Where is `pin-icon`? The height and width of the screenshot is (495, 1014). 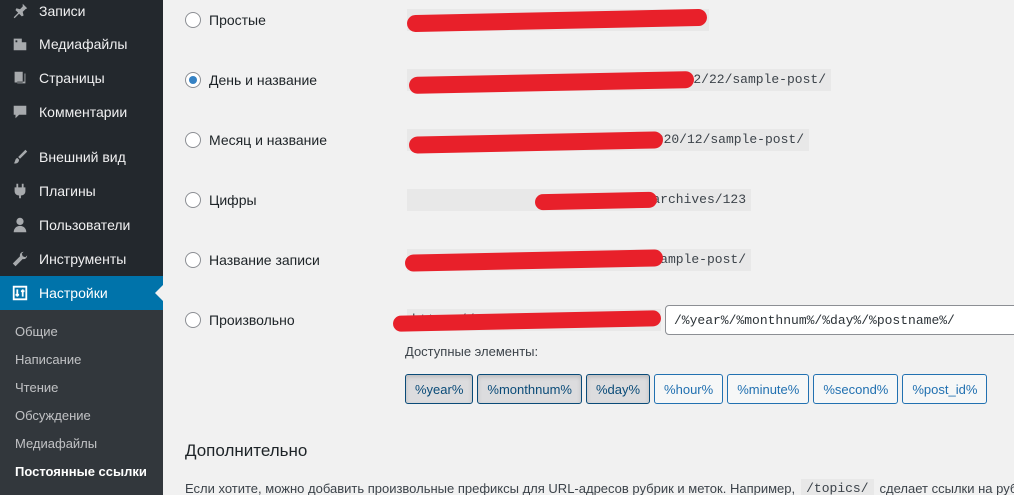 pin-icon is located at coordinates (20, 11).